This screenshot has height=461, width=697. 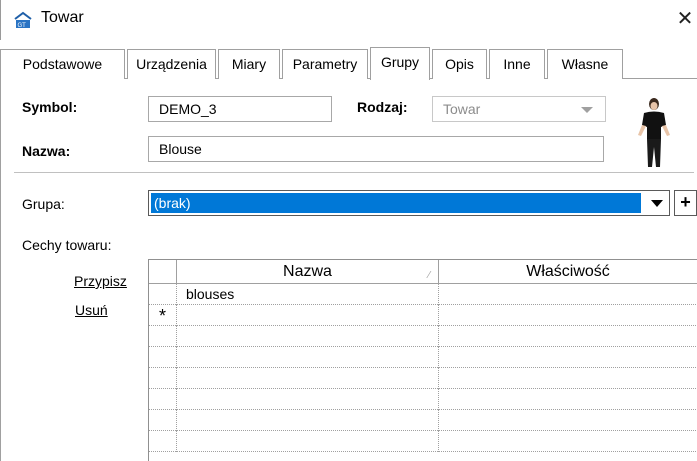 What do you see at coordinates (685, 19) in the screenshot?
I see `close-button: ✕` at bounding box center [685, 19].